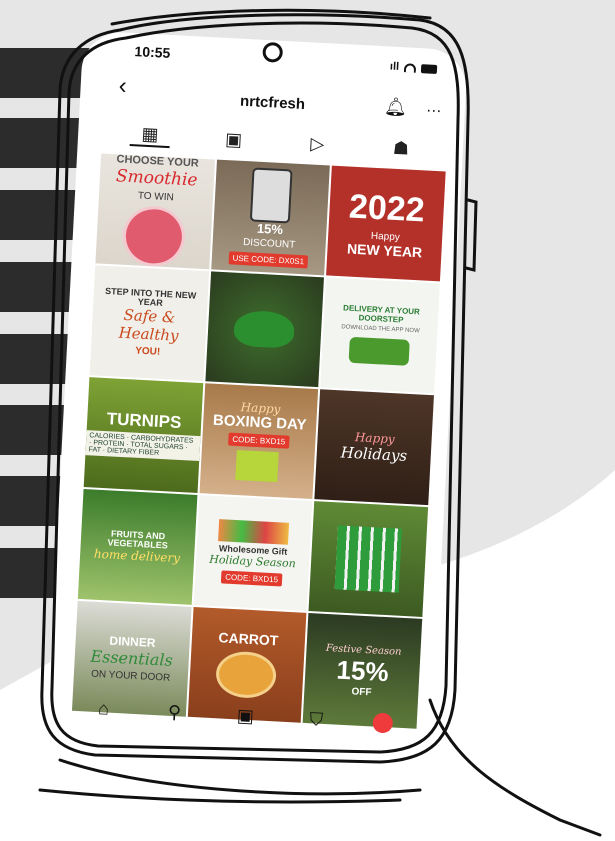  What do you see at coordinates (174, 712) in the screenshot?
I see `search-icon: ⚲` at bounding box center [174, 712].